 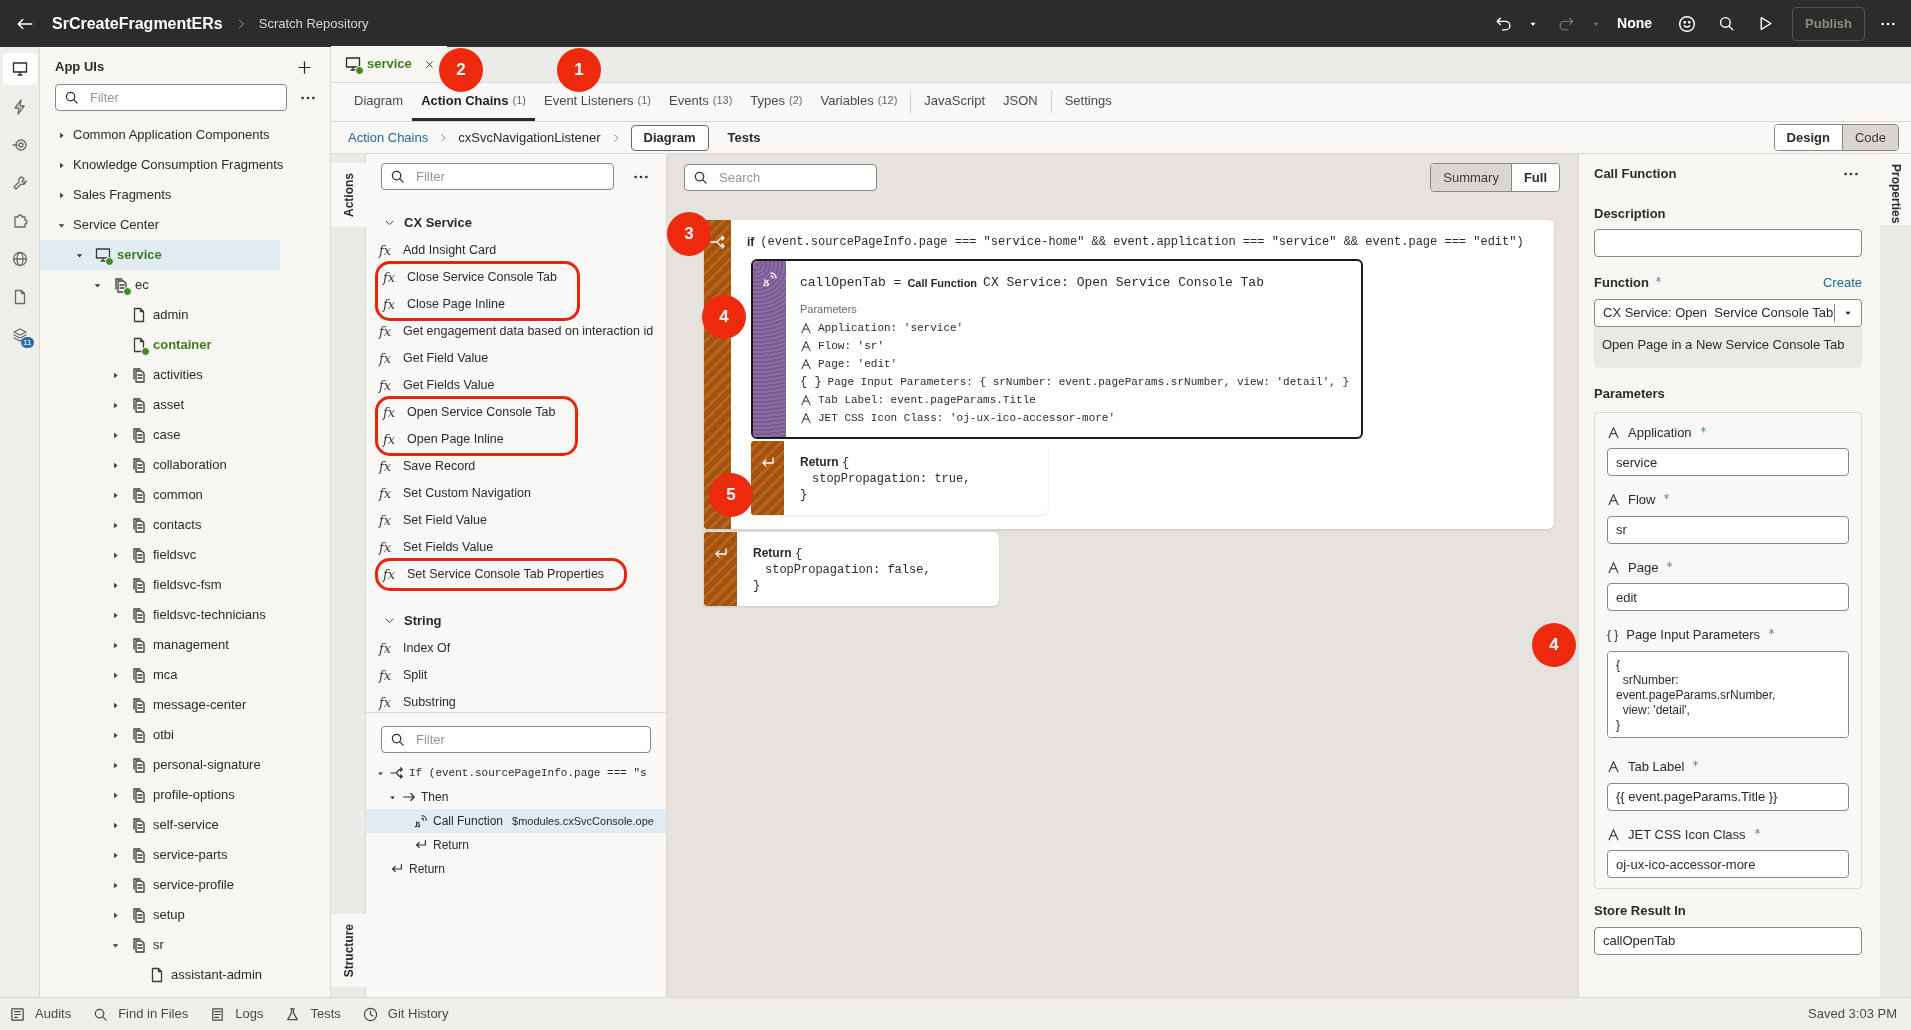 I want to click on view-toggle: Full, so click(x=1534, y=177).